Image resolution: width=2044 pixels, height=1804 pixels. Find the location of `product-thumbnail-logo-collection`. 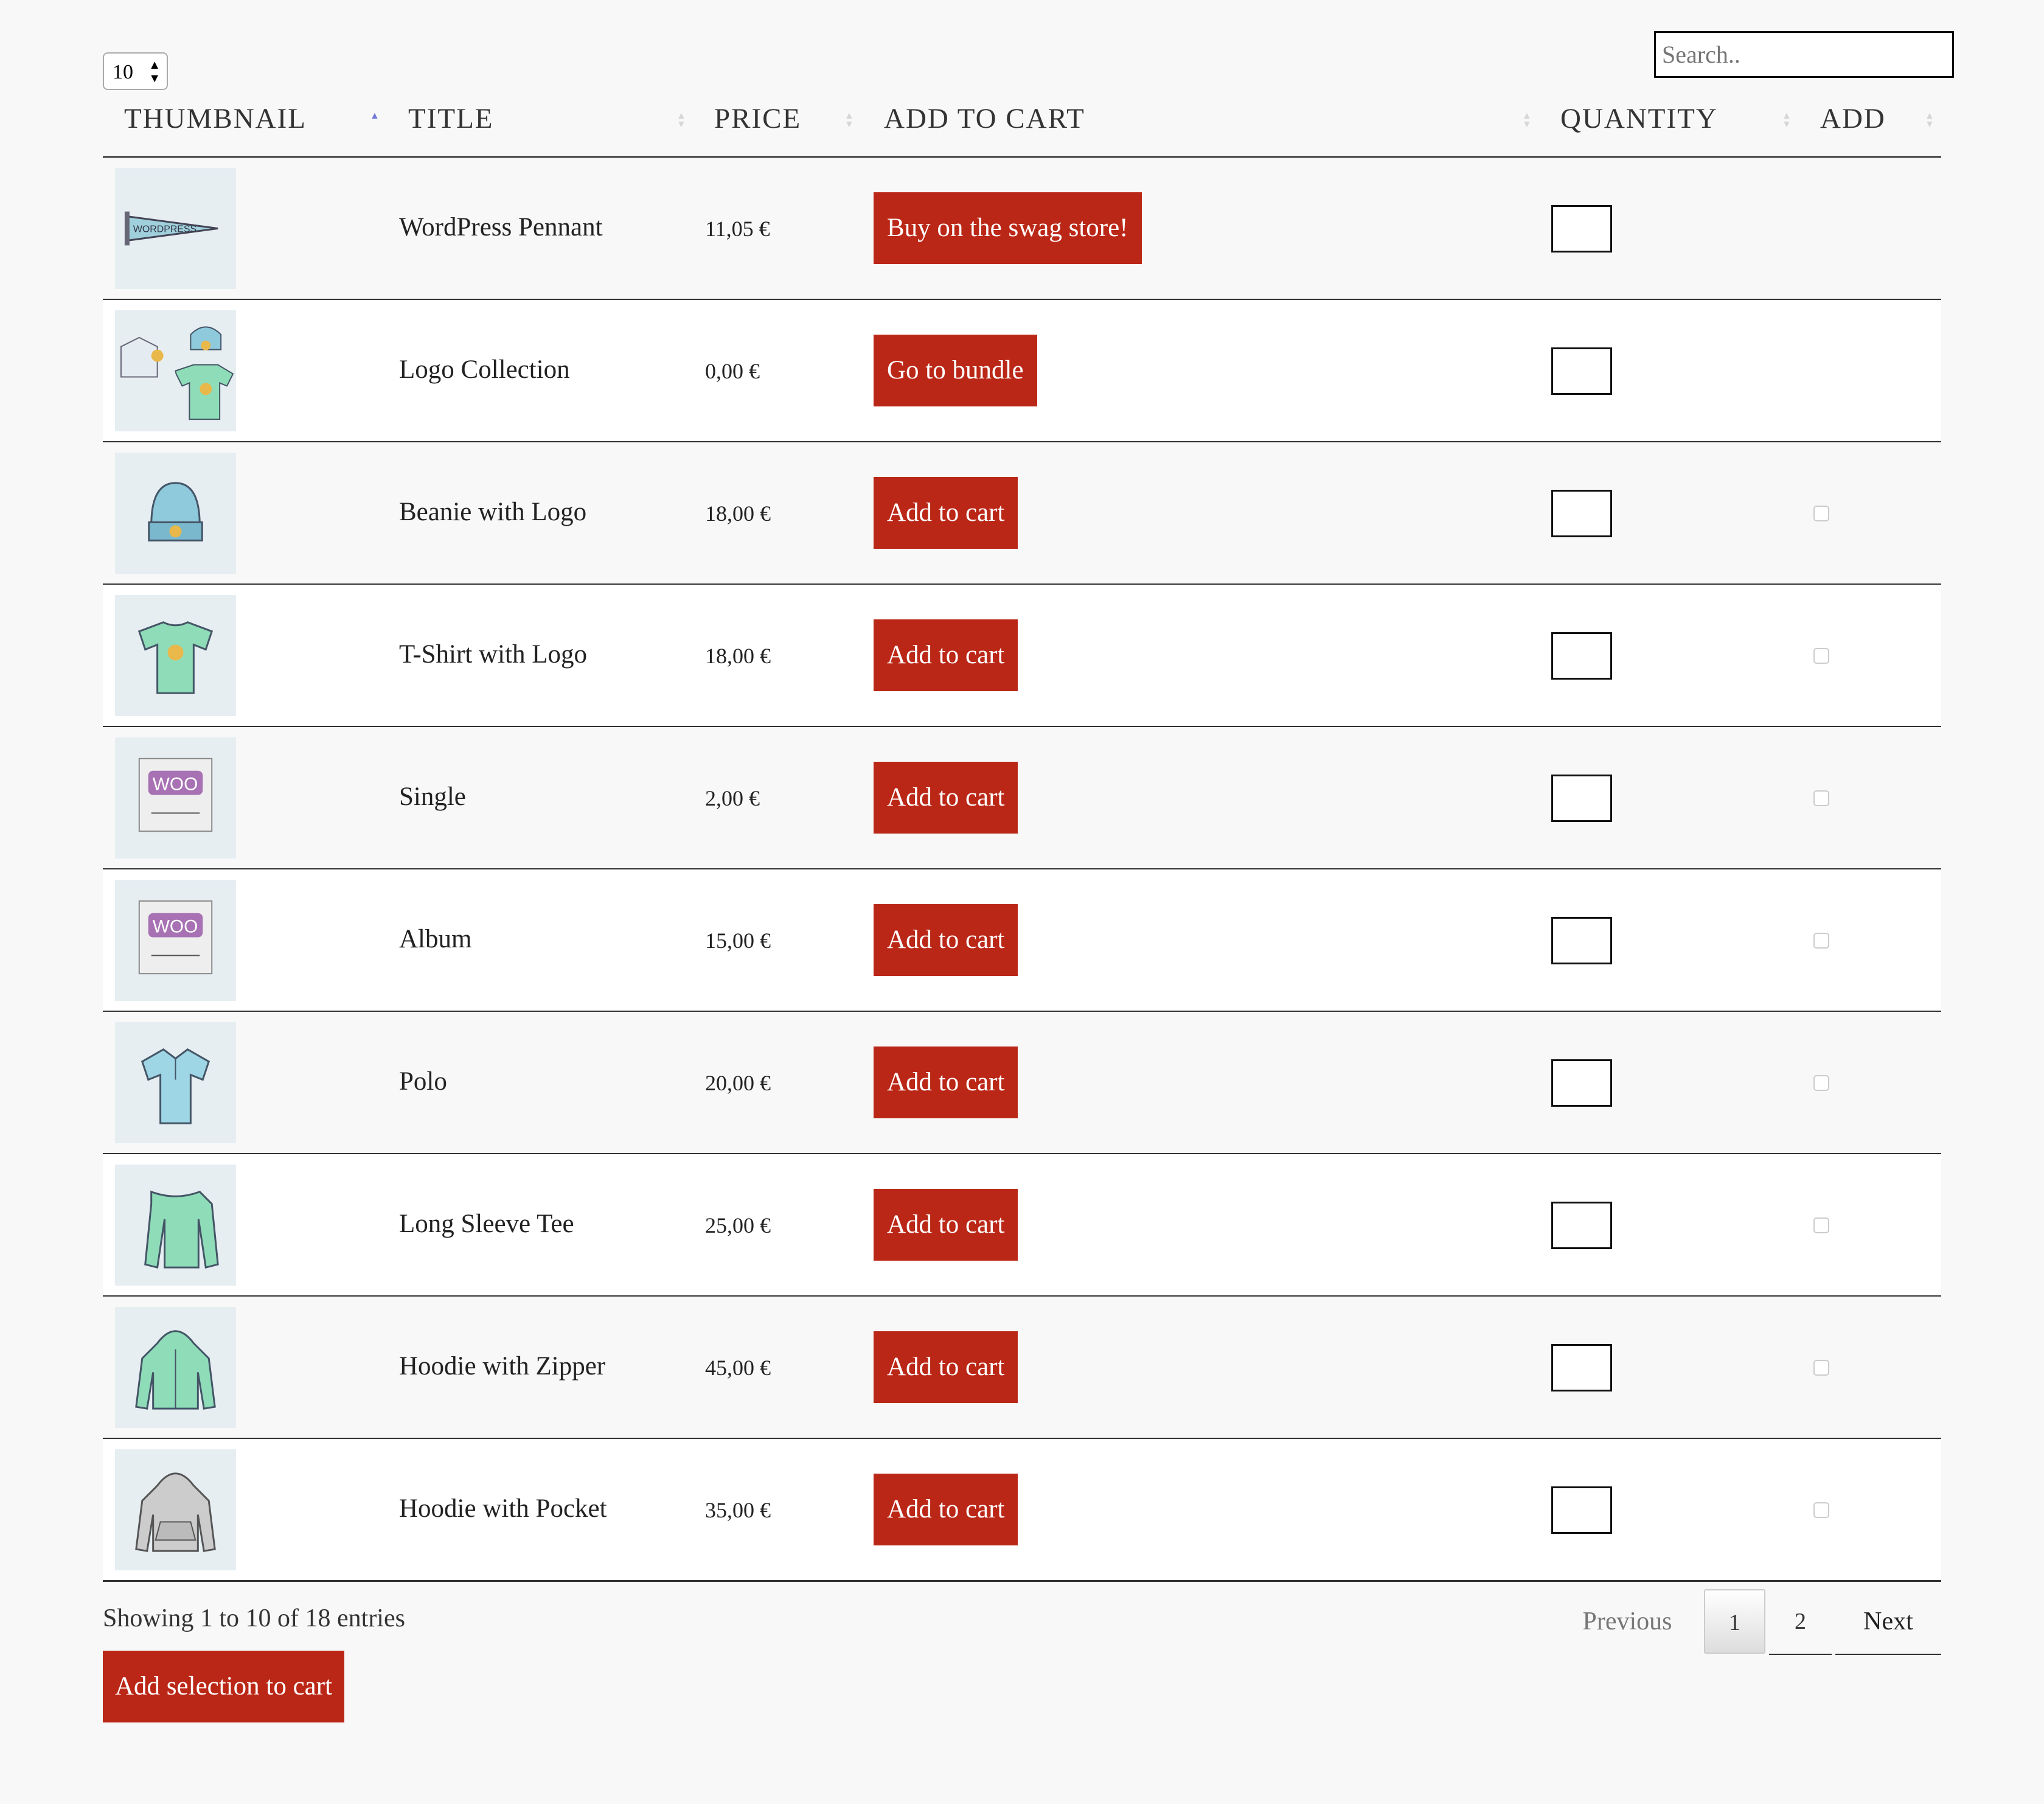

product-thumbnail-logo-collection is located at coordinates (175, 370).